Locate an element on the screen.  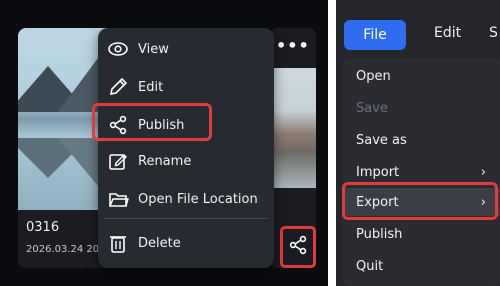
panel-divider is located at coordinates (332, 143).